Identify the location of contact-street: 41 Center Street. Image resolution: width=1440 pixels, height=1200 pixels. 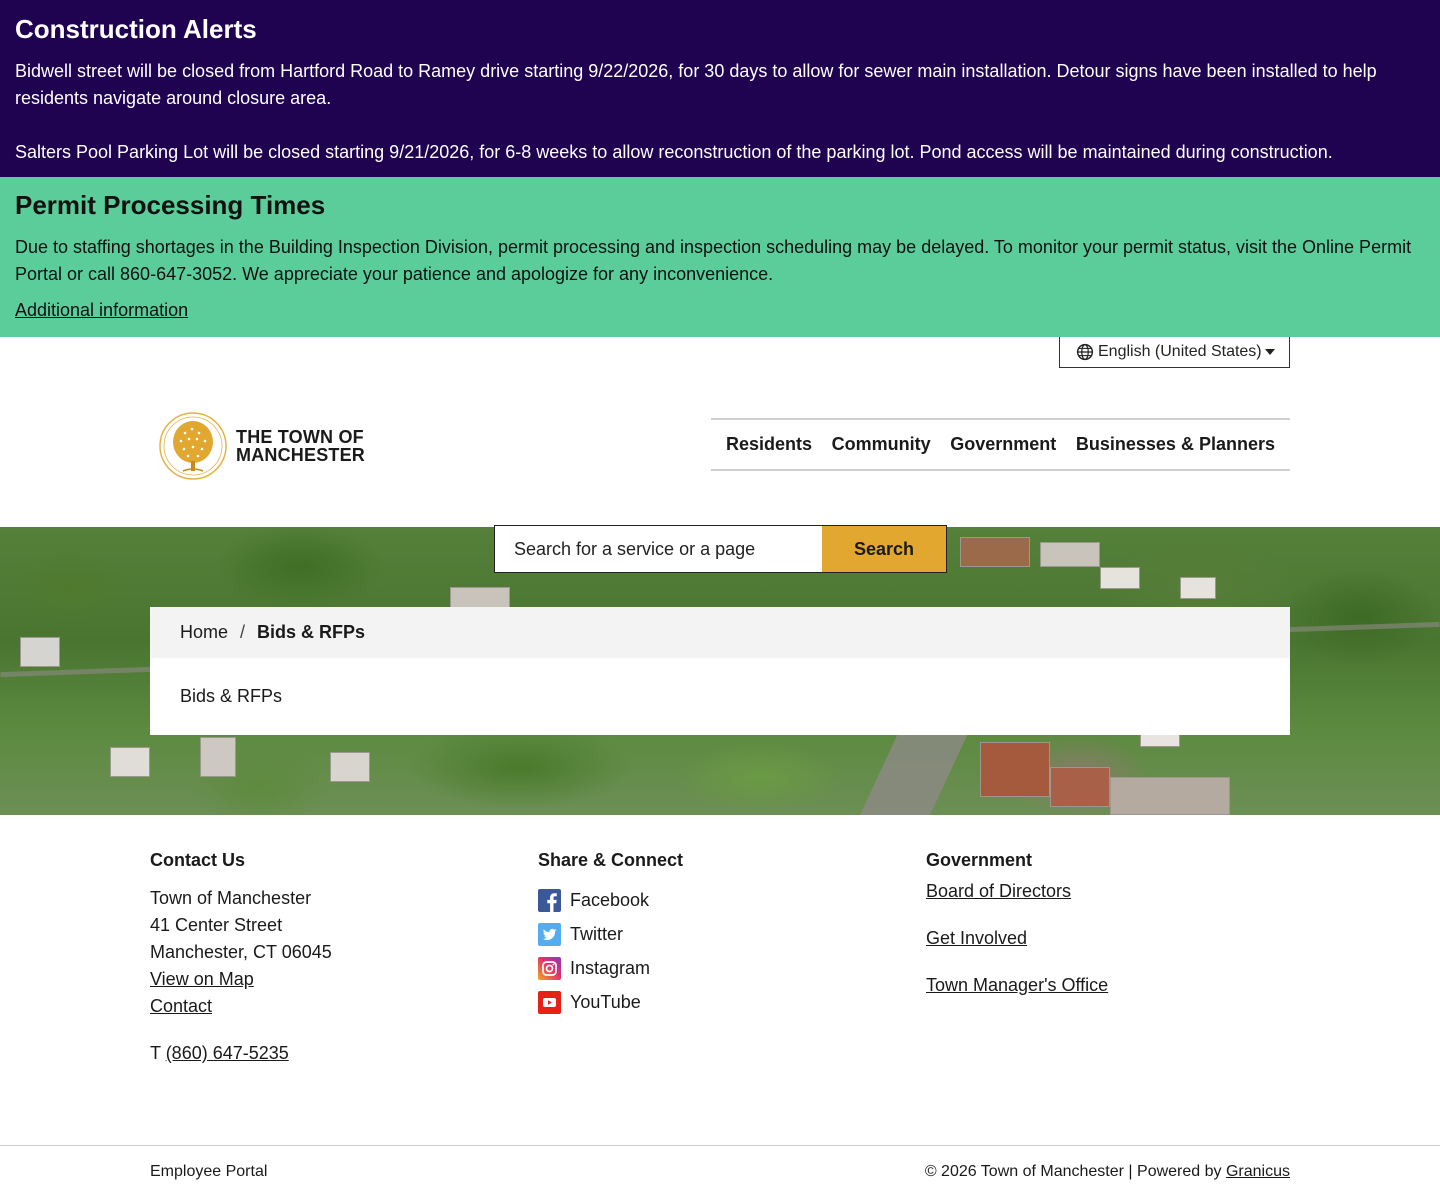
(216, 925).